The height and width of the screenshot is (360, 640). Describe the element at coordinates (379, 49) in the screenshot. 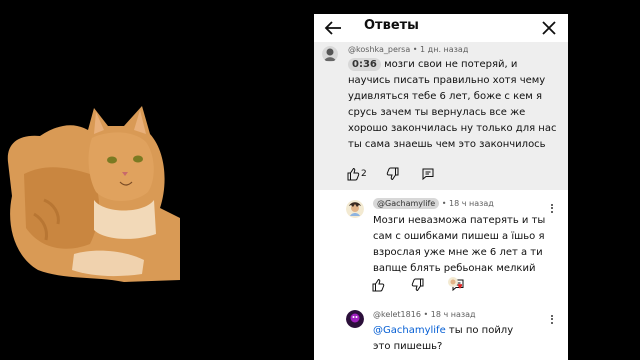

I see `comment-author: @koshka_persa` at that location.